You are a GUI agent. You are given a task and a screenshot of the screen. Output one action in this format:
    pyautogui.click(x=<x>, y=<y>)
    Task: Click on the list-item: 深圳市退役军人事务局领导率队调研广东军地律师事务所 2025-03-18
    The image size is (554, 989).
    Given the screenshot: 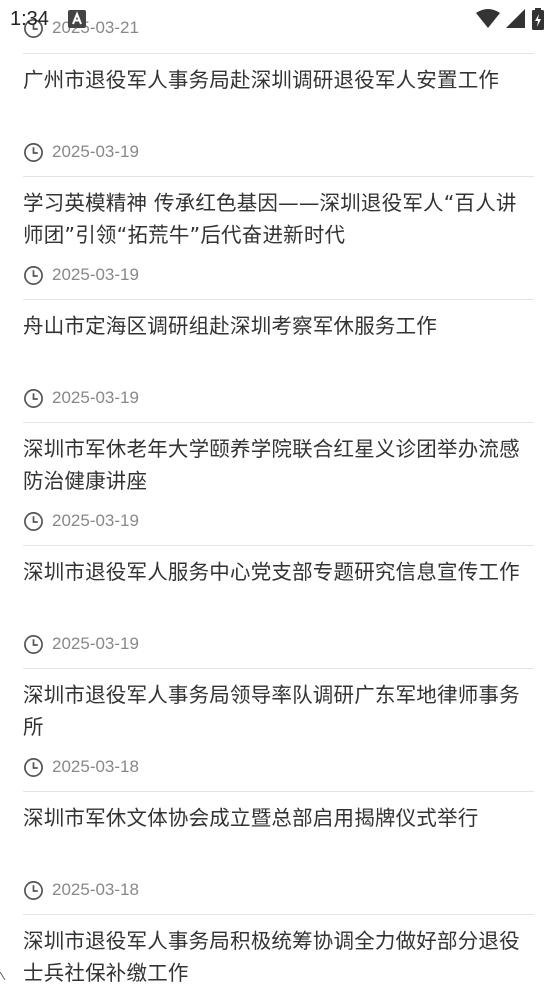 What is the action you would take?
    pyautogui.click(x=278, y=735)
    